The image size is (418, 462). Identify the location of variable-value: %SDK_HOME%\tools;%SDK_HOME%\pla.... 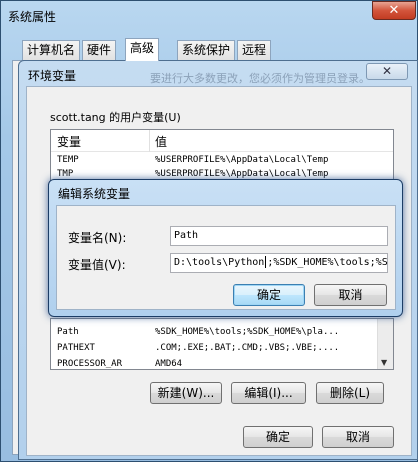
(247, 332).